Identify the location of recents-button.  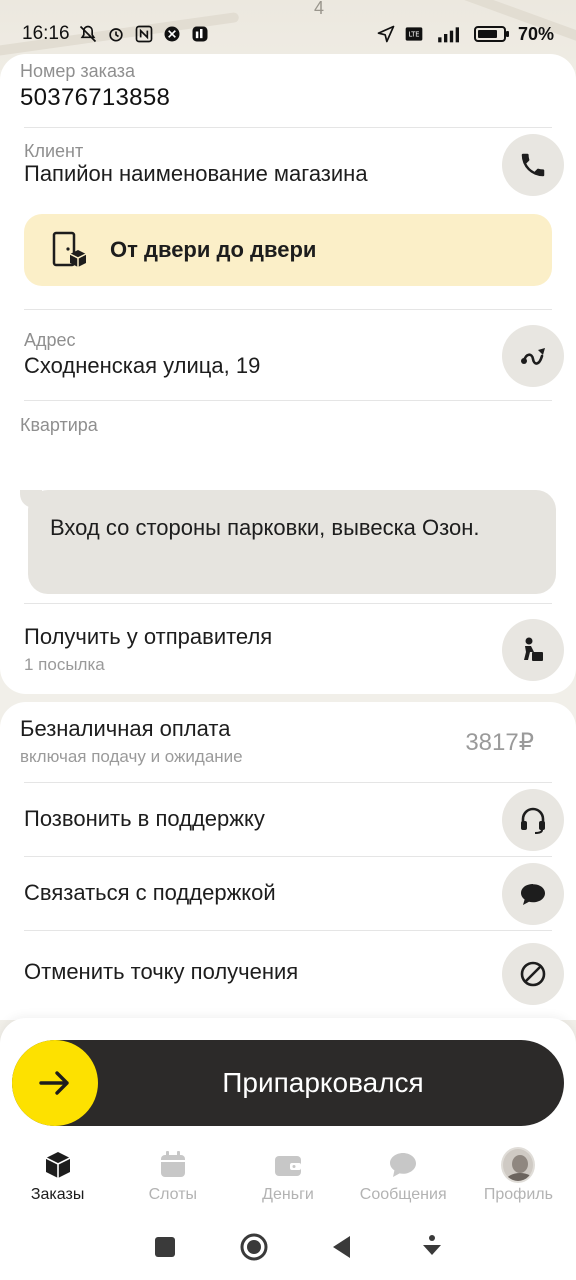
(165, 1247).